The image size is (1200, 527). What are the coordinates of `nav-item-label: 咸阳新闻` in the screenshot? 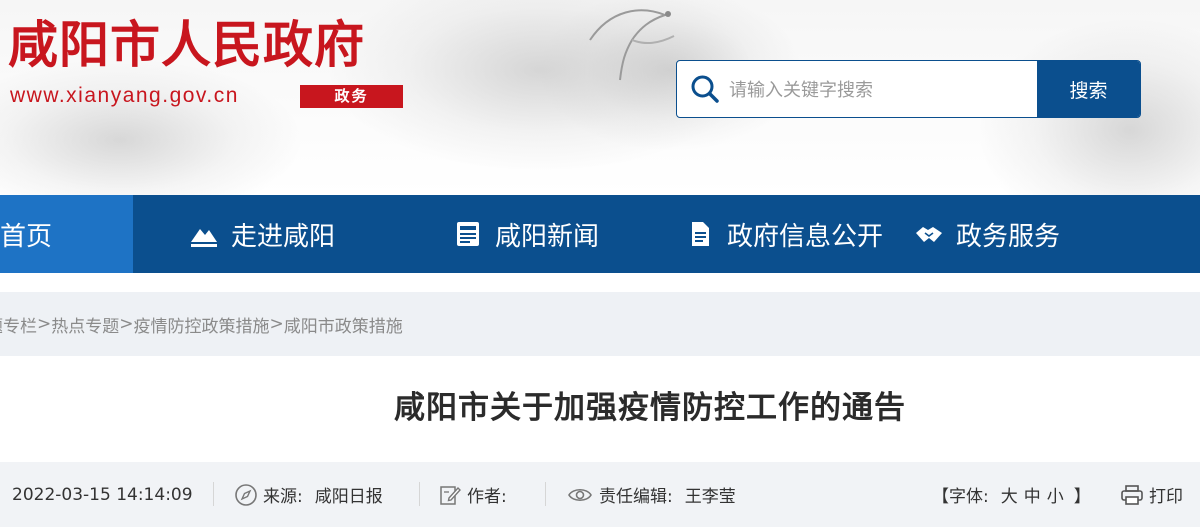 It's located at (547, 236).